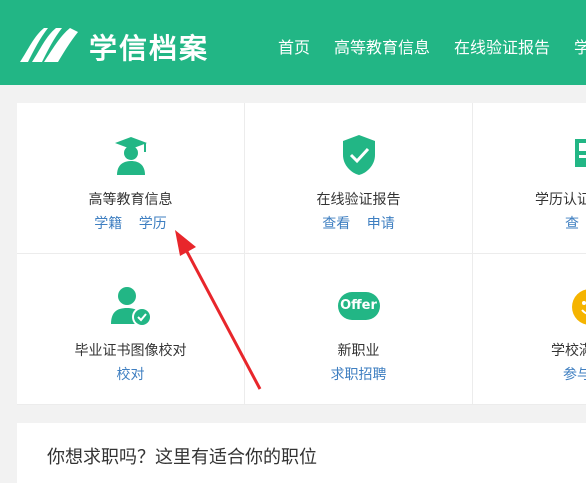  Describe the element at coordinates (49, 44) in the screenshot. I see `logo-icon` at that location.